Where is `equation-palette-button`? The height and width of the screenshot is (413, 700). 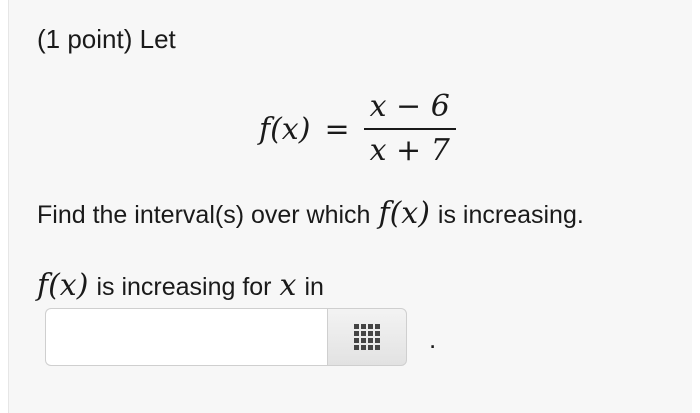
equation-palette-button is located at coordinates (367, 337).